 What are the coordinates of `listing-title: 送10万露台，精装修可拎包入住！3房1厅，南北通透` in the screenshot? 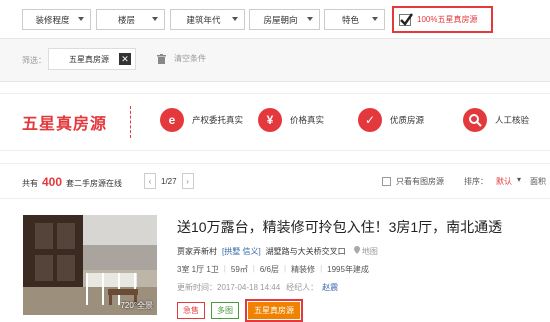 It's located at (339, 227).